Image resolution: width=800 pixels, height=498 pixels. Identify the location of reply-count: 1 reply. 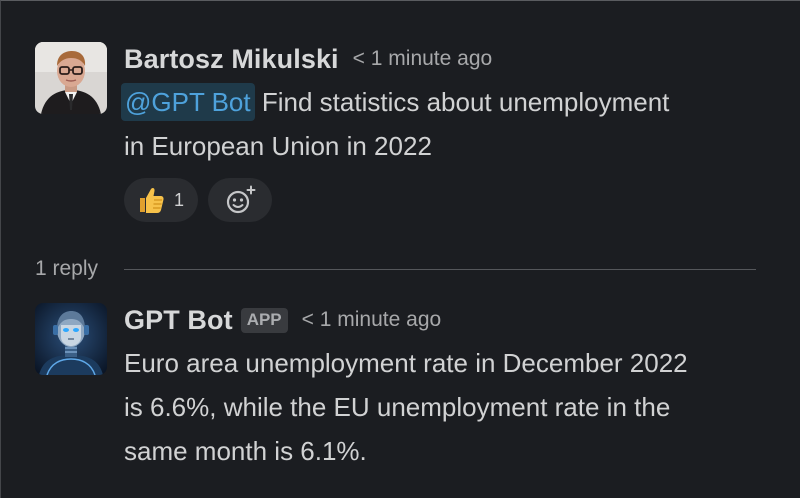
(67, 268).